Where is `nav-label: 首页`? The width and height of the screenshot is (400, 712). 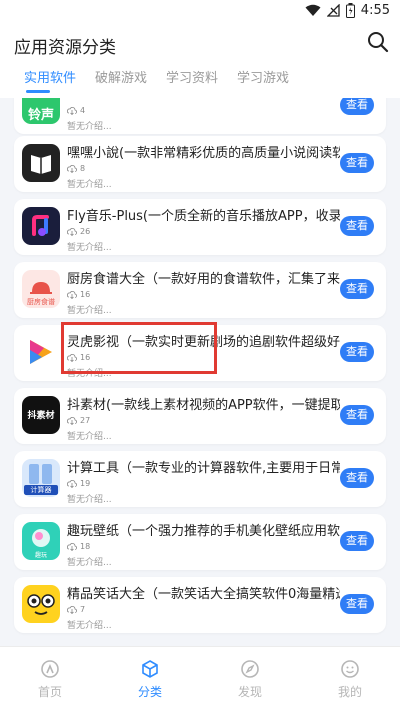 nav-label: 首页 is located at coordinates (49, 692).